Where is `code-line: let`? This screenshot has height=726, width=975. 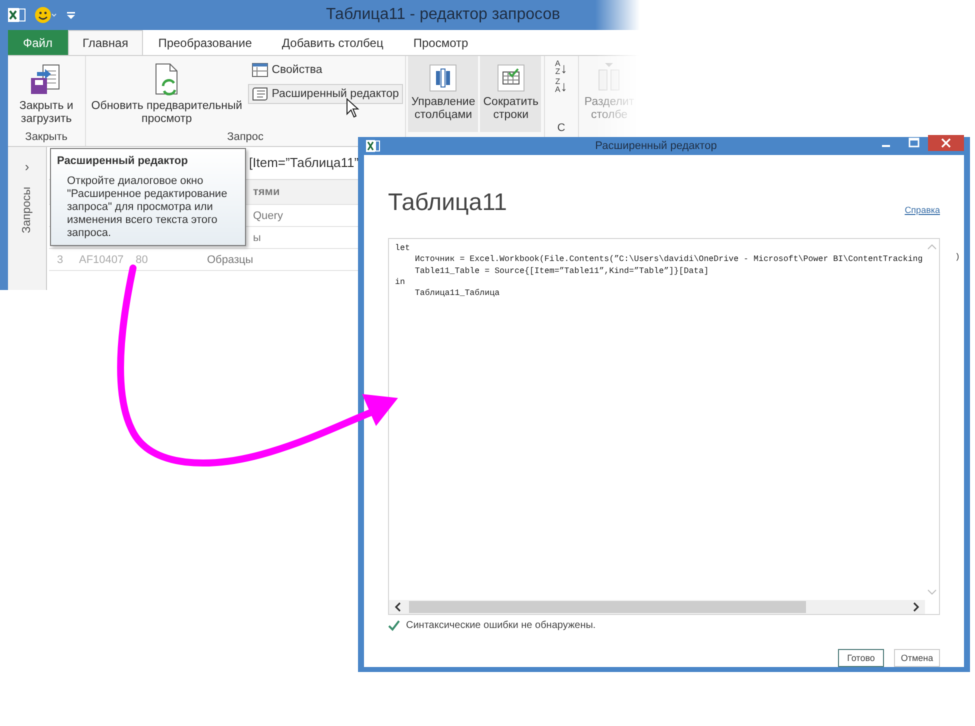 code-line: let is located at coordinates (402, 248).